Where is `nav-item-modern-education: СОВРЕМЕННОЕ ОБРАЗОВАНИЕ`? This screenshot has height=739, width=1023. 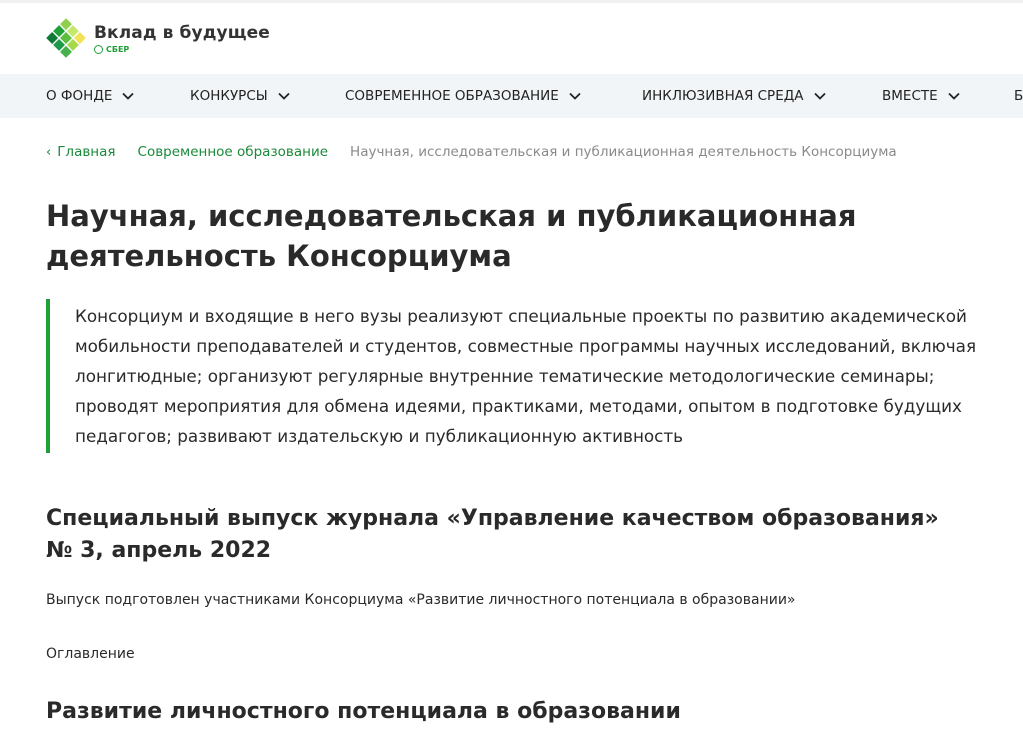
nav-item-modern-education: СОВРЕМЕННОЕ ОБРАЗОВАНИЕ is located at coordinates (463, 96).